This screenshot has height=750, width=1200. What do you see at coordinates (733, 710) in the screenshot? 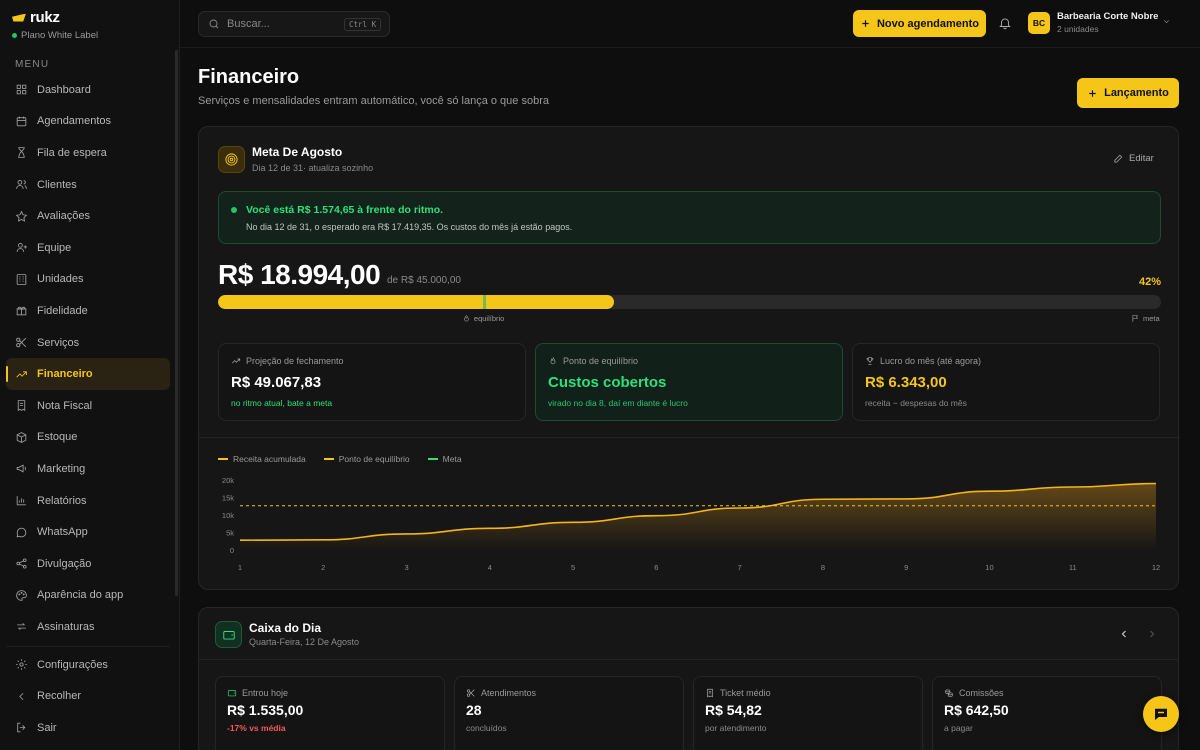
I see `kpi-value: R$ 54,82` at bounding box center [733, 710].